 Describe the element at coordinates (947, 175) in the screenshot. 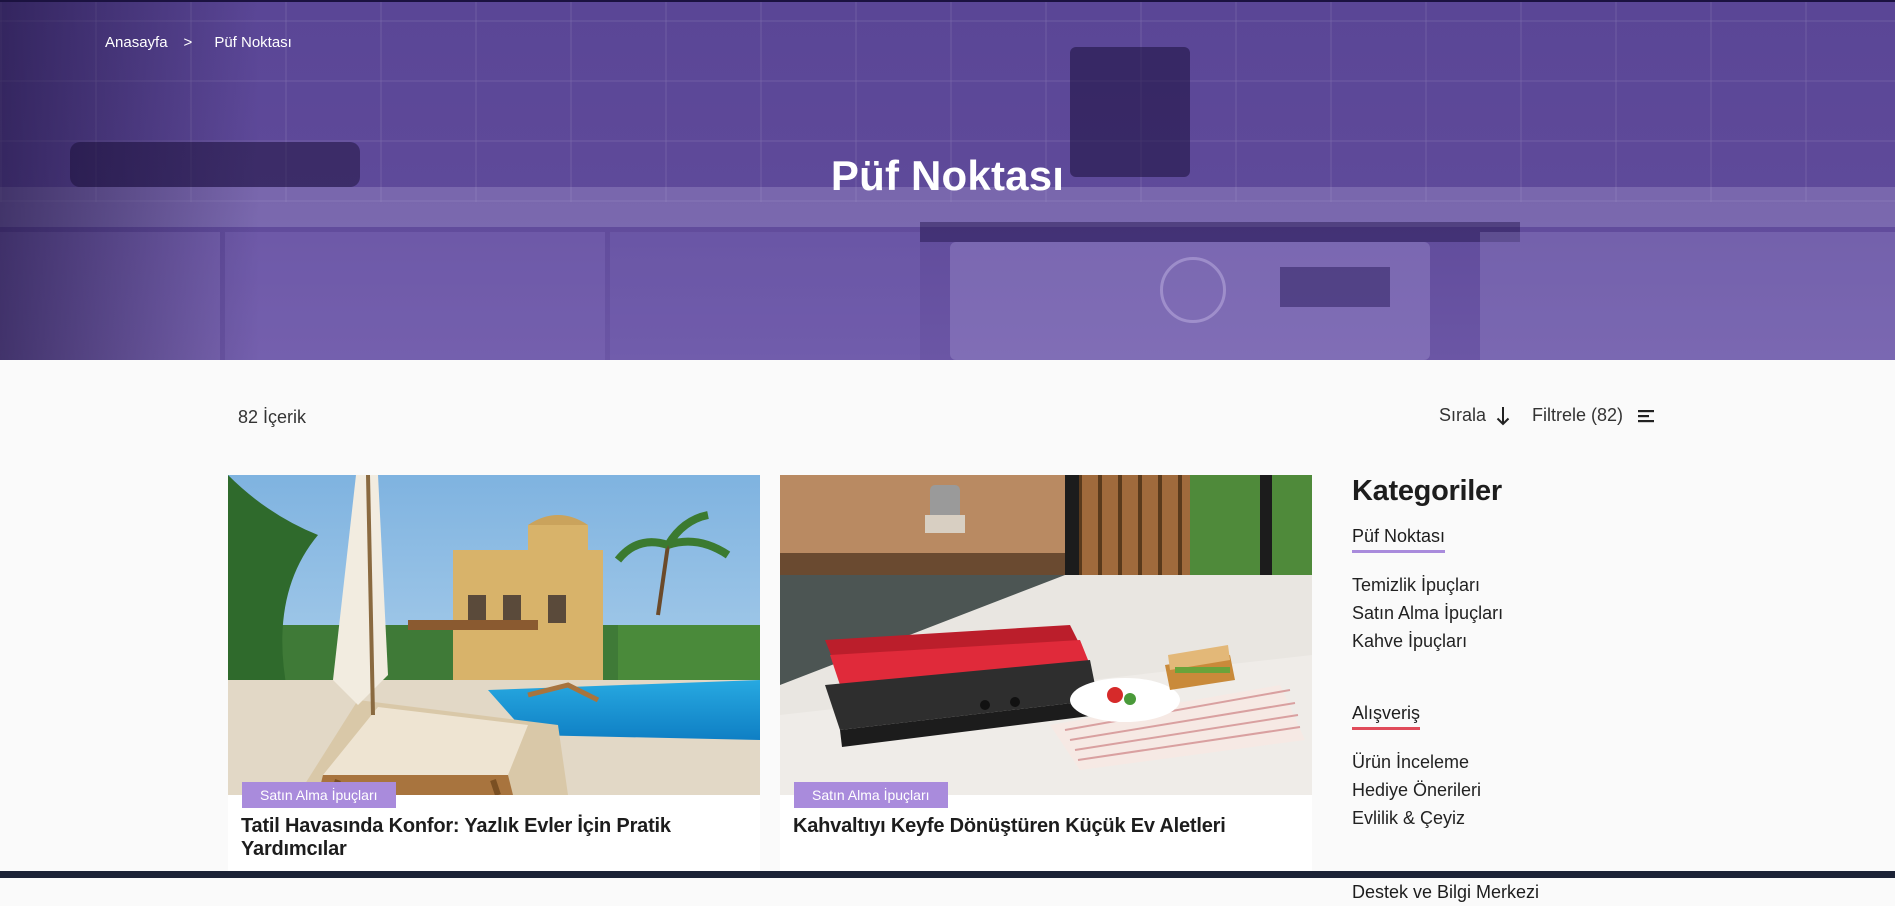

I see `page-title: Püf Noktası` at that location.